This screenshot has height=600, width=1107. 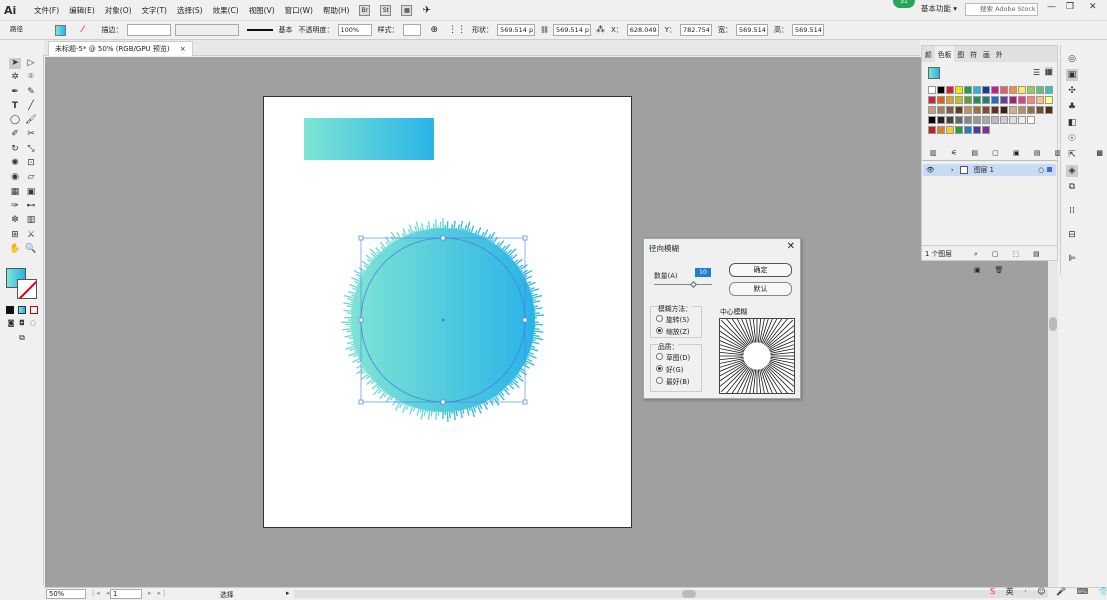 I want to click on x-input: 628.049, so click(x=642, y=30).